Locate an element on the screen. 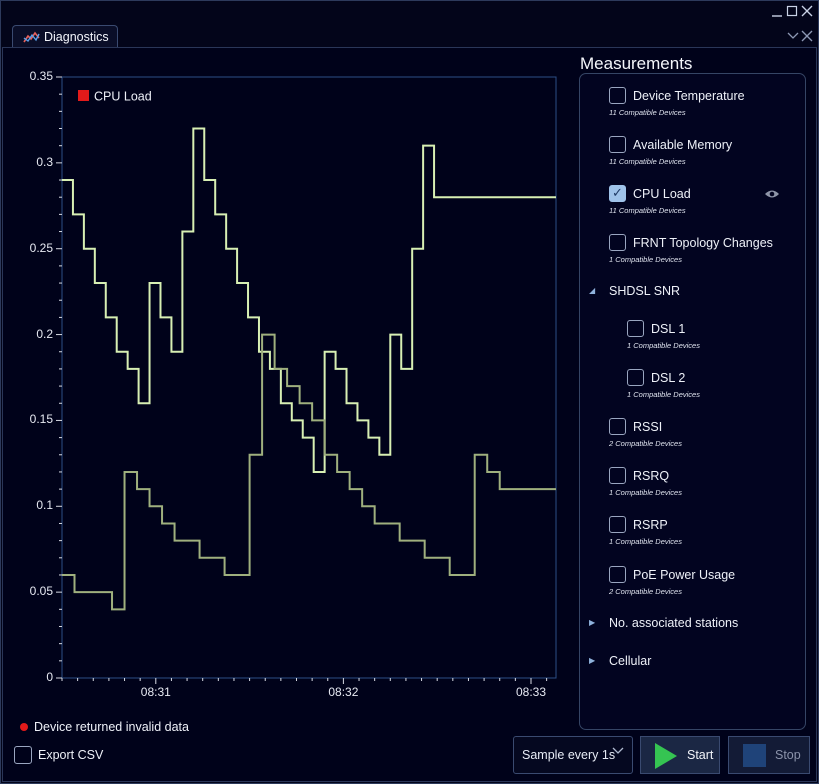  measurements-title: Measurements is located at coordinates (636, 63).